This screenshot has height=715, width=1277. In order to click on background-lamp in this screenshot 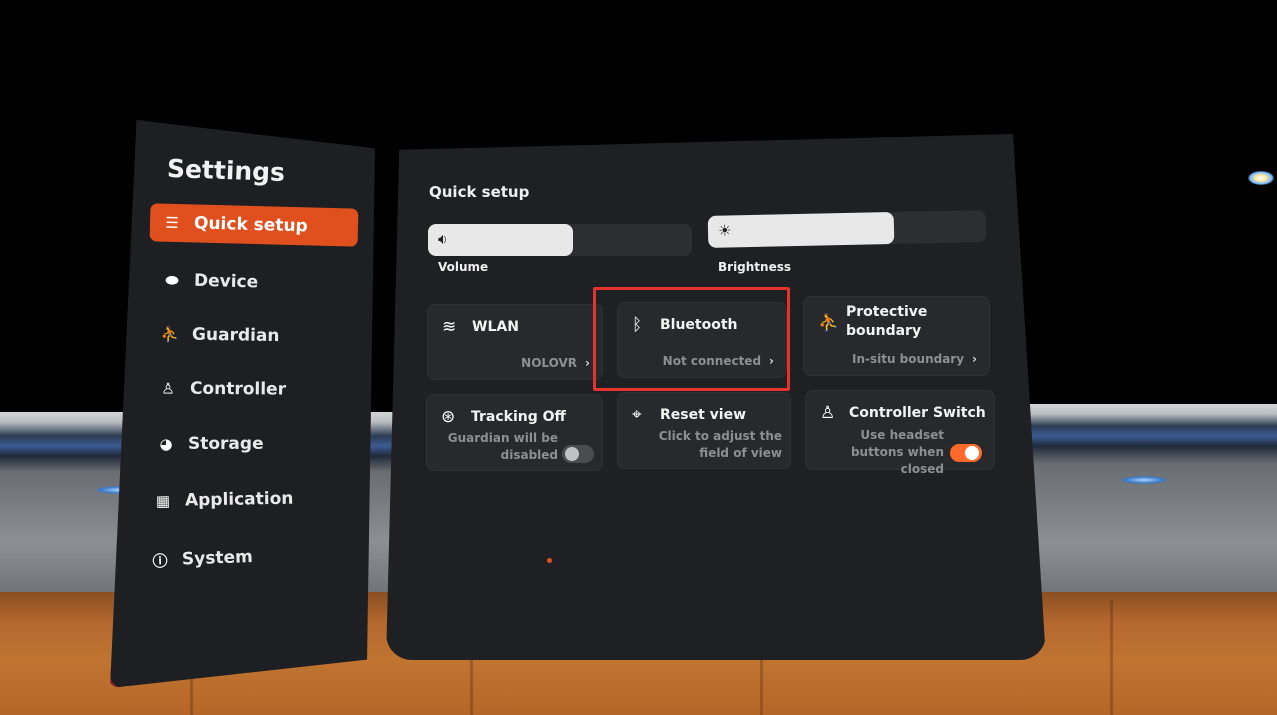, I will do `click(1144, 480)`.